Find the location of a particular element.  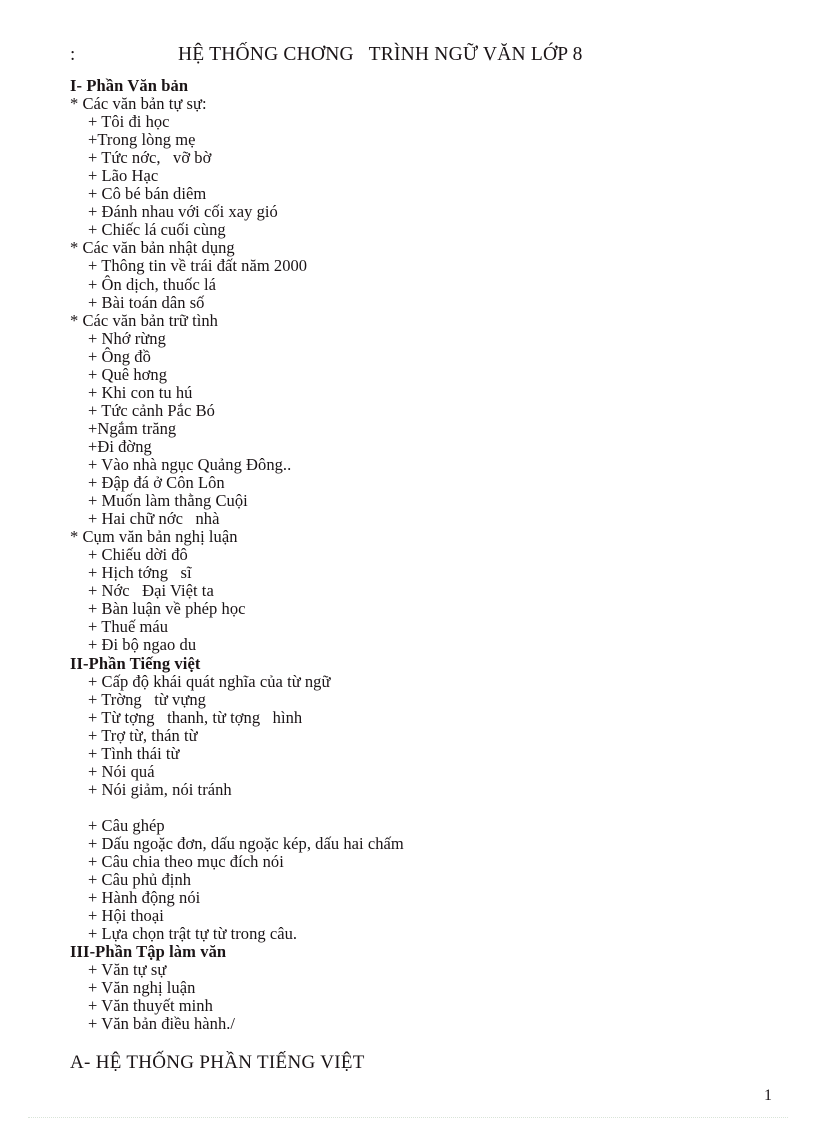

outline-item: + Khi con tu hú is located at coordinates (140, 392).